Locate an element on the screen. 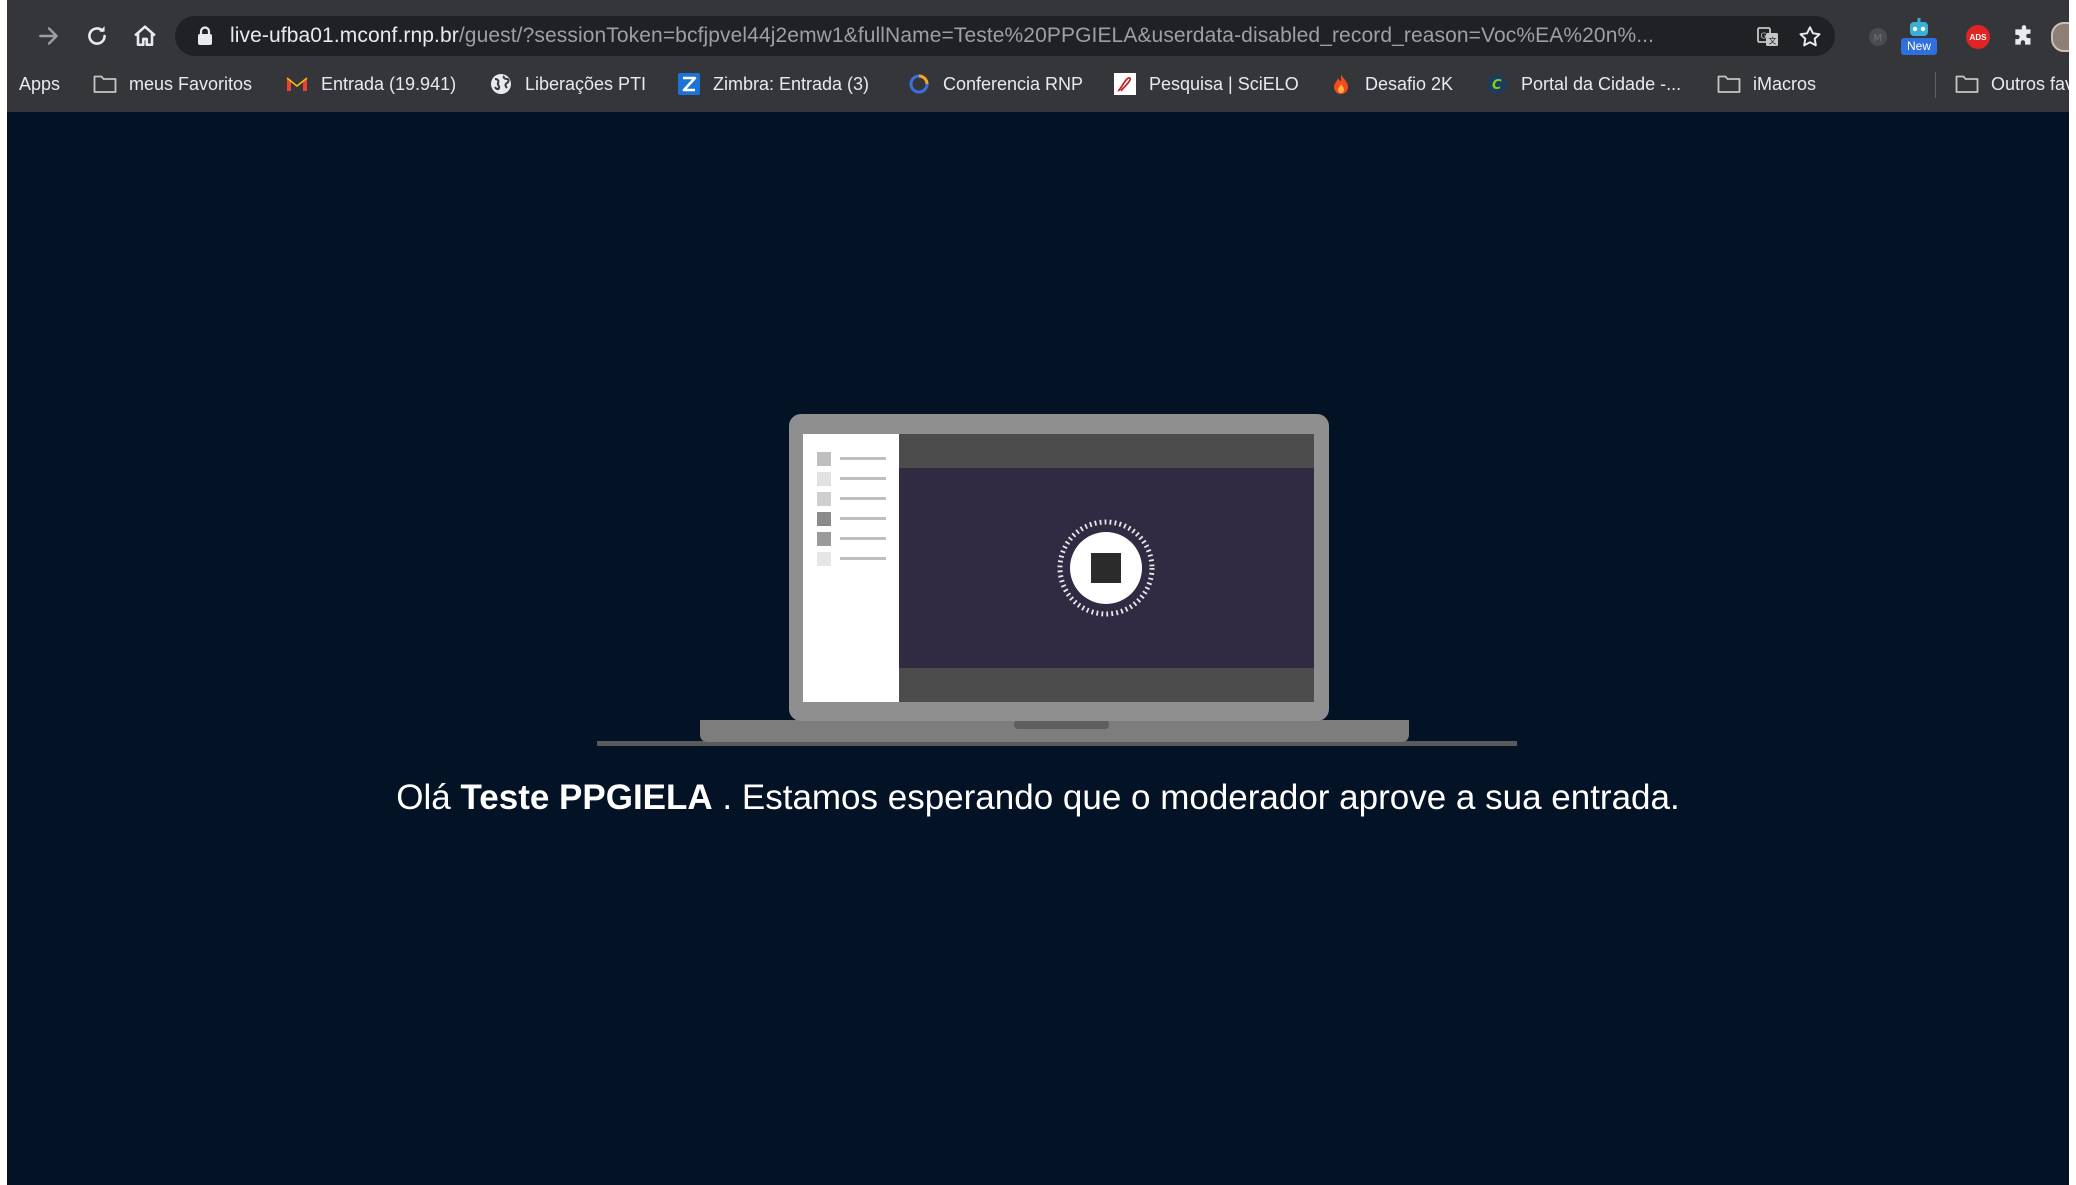  bookmark-imacros: iMacros is located at coordinates (1766, 84).